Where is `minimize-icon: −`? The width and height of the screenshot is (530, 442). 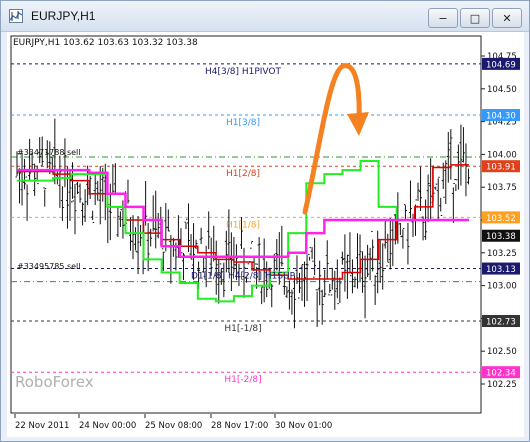
minimize-icon: − is located at coordinates (443, 18).